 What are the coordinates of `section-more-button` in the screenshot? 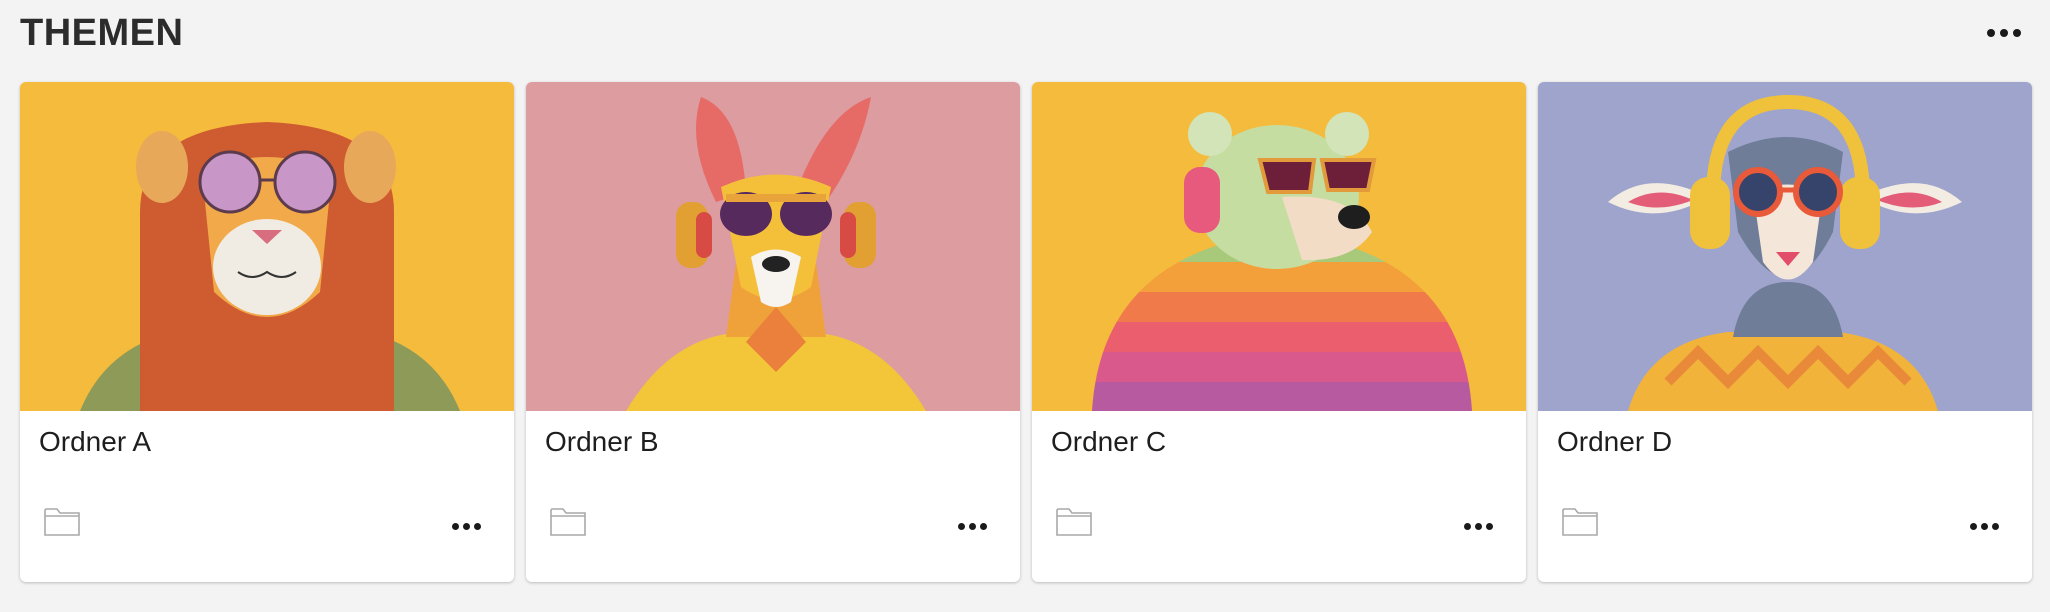 It's located at (2004, 33).